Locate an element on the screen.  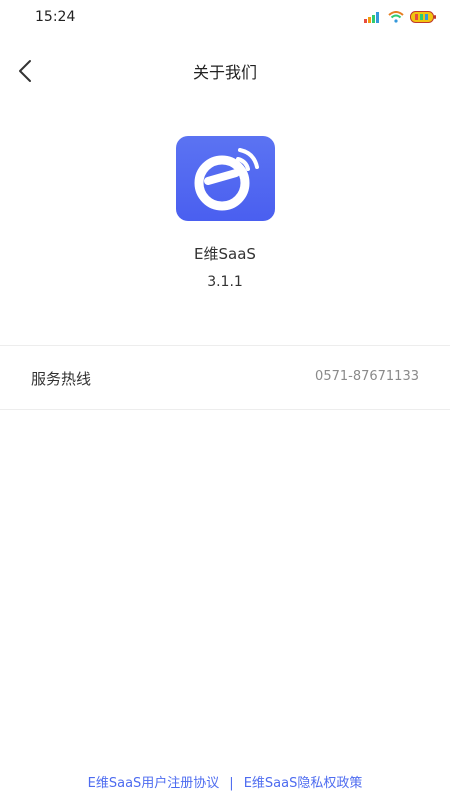
signal-icon is located at coordinates (371, 17).